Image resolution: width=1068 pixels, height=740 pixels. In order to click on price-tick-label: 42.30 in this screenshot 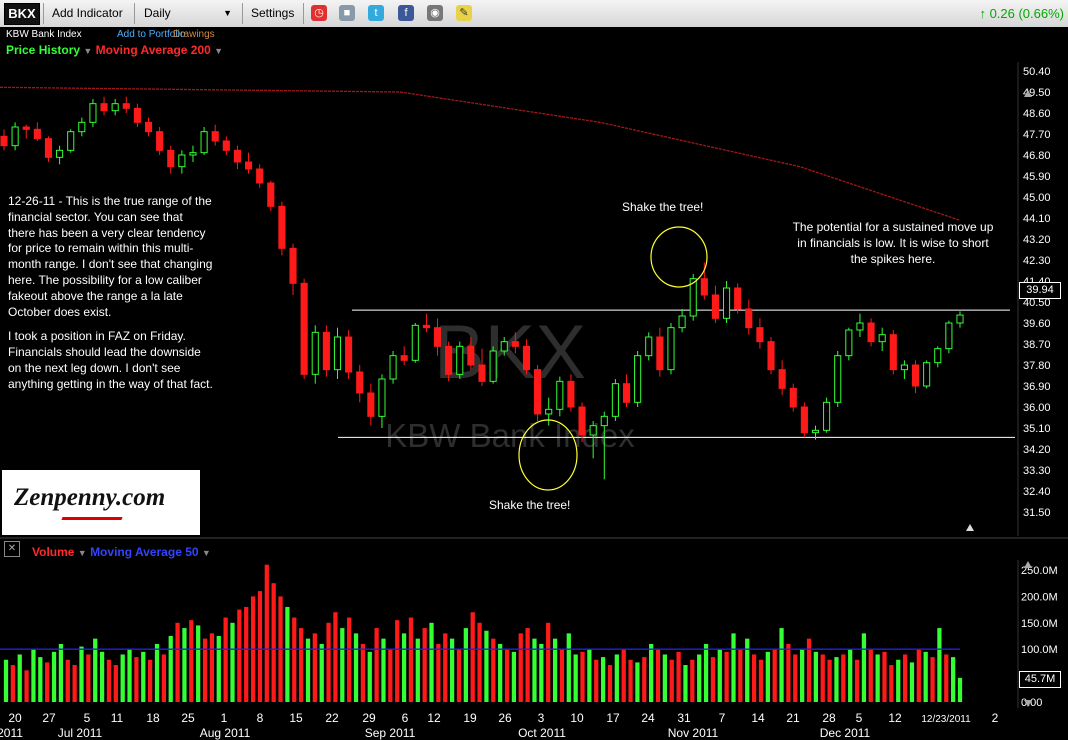, I will do `click(1037, 261)`.